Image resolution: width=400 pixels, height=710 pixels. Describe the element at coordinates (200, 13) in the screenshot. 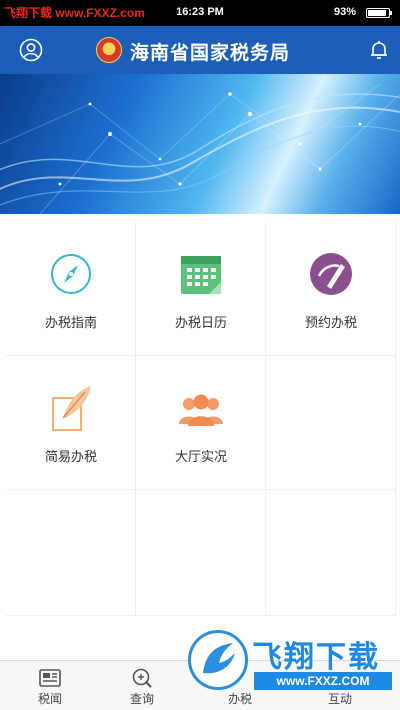

I see `status-bar: 飞翔下载 www.FXXZ.com 16:23 PM 93%` at that location.